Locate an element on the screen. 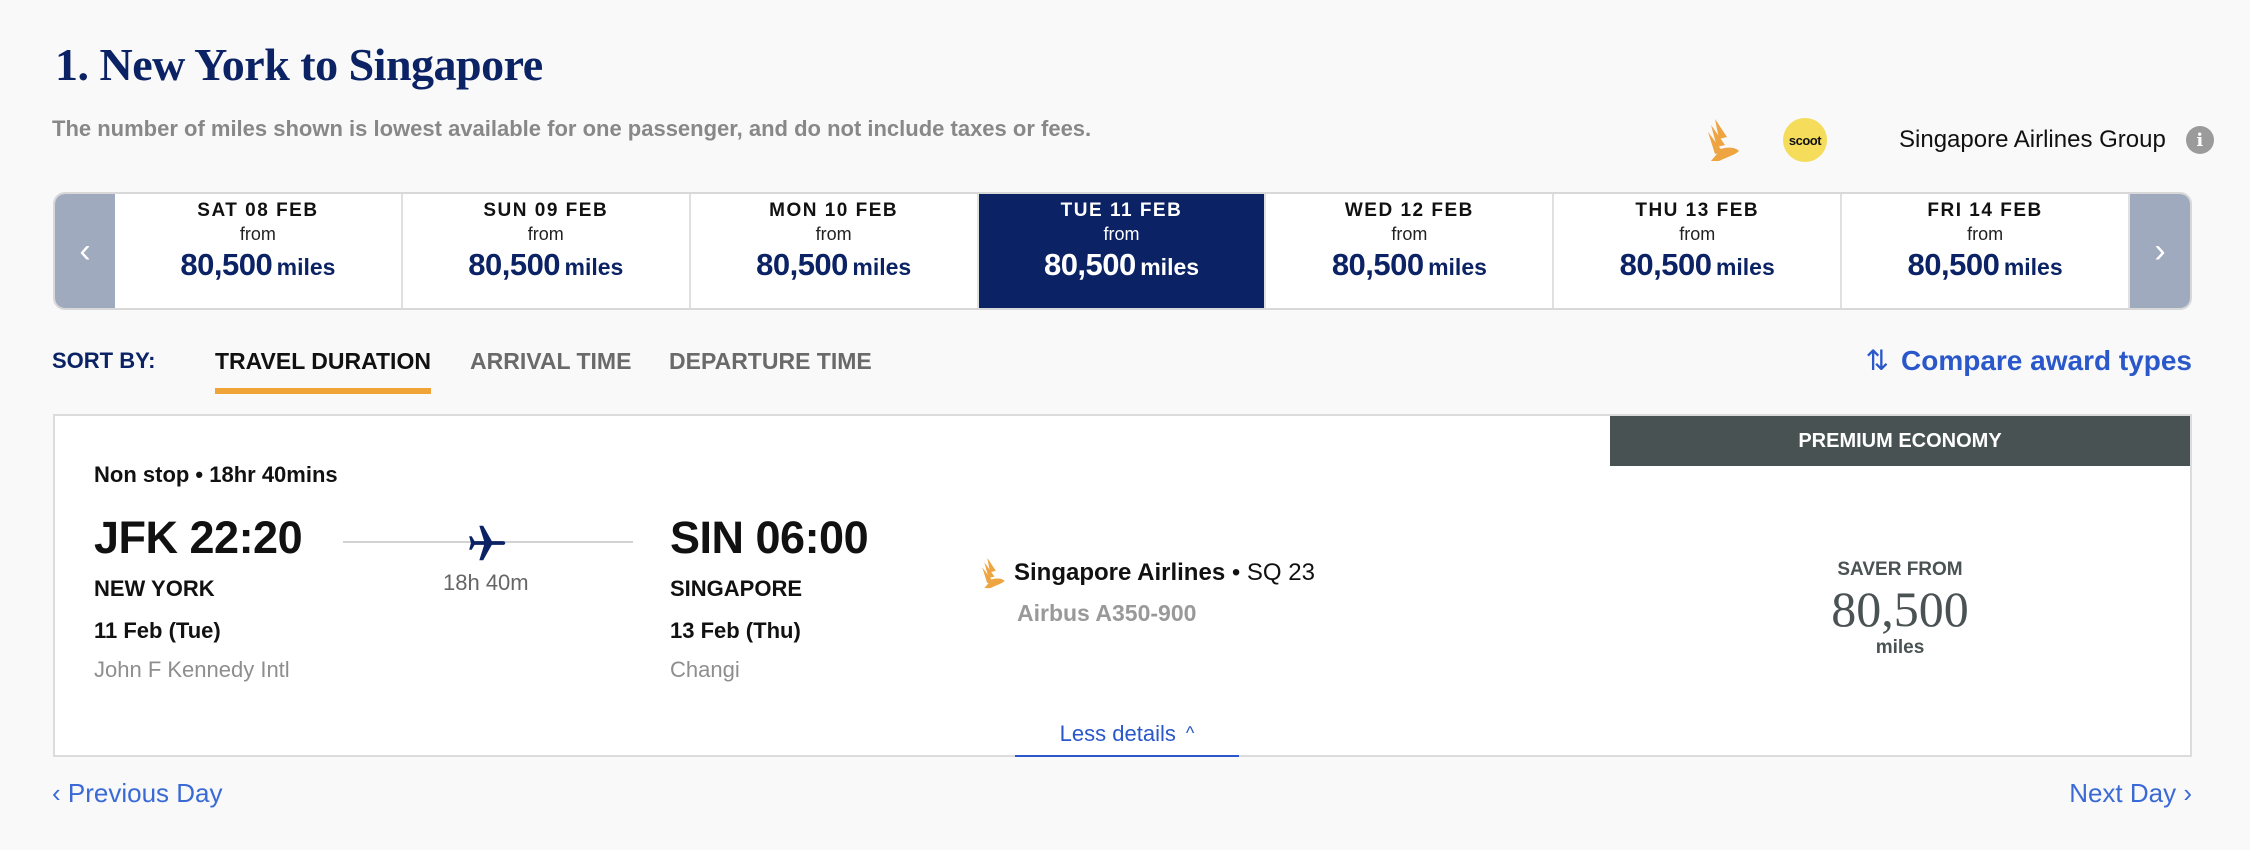  sort-arrows-icon: ⇅ is located at coordinates (1877, 360).